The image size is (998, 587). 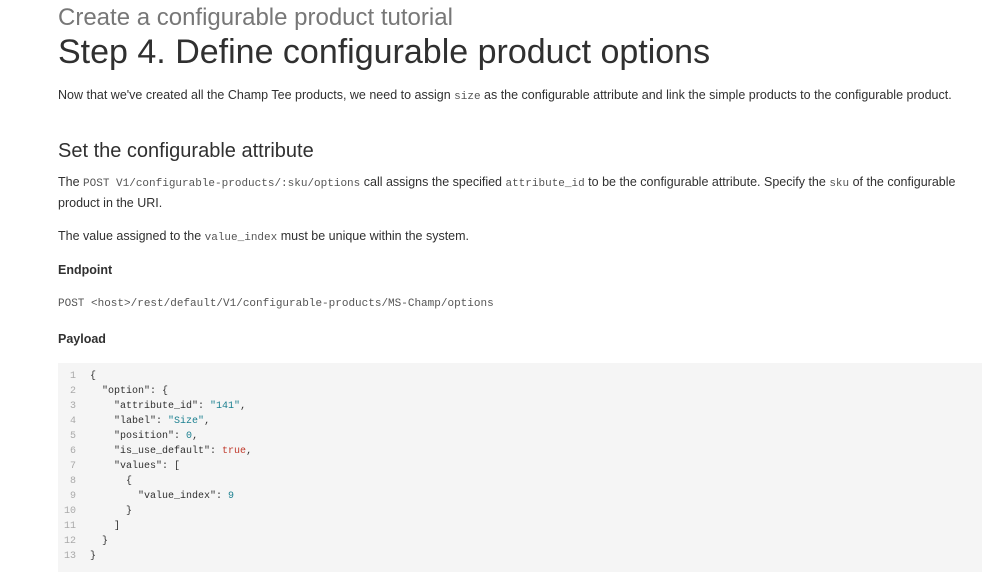 I want to click on line-number: 2, so click(x=72, y=391).